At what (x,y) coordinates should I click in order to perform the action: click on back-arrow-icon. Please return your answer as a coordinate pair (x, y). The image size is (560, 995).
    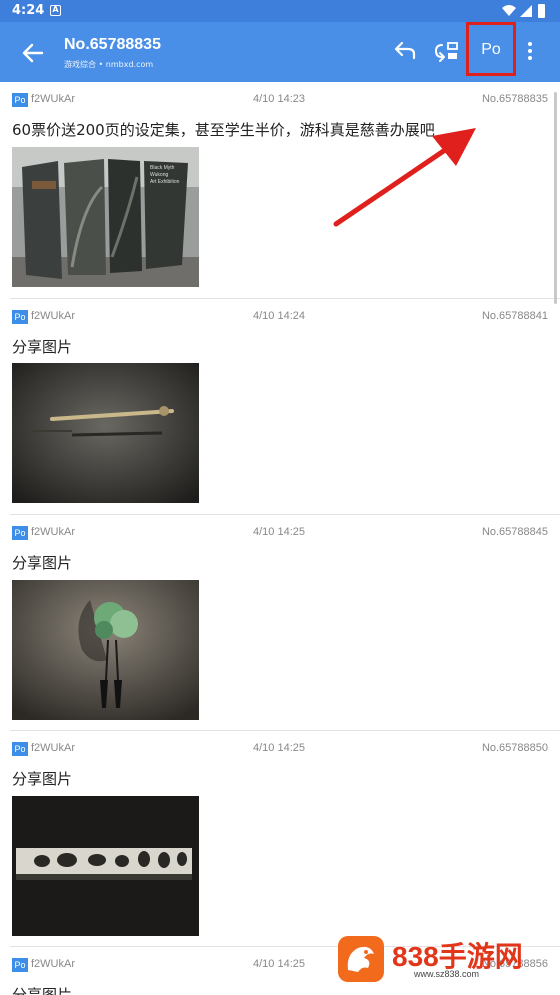
    Looking at the image, I should click on (33, 53).